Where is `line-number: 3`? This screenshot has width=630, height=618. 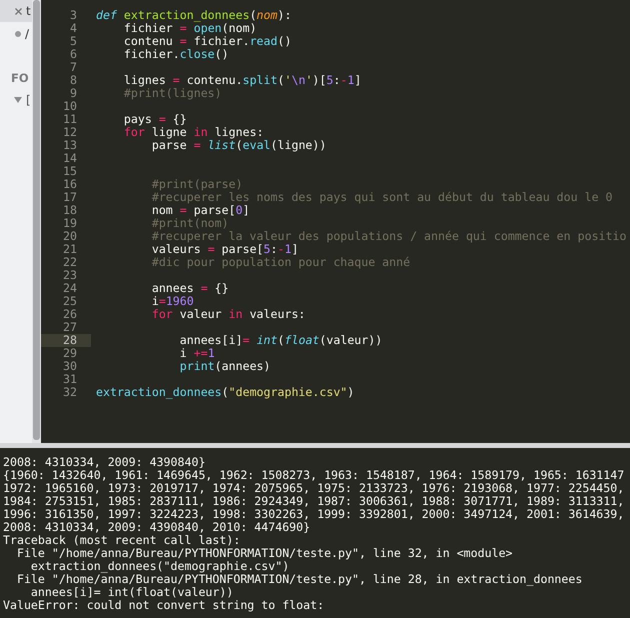
line-number: 3 is located at coordinates (73, 15).